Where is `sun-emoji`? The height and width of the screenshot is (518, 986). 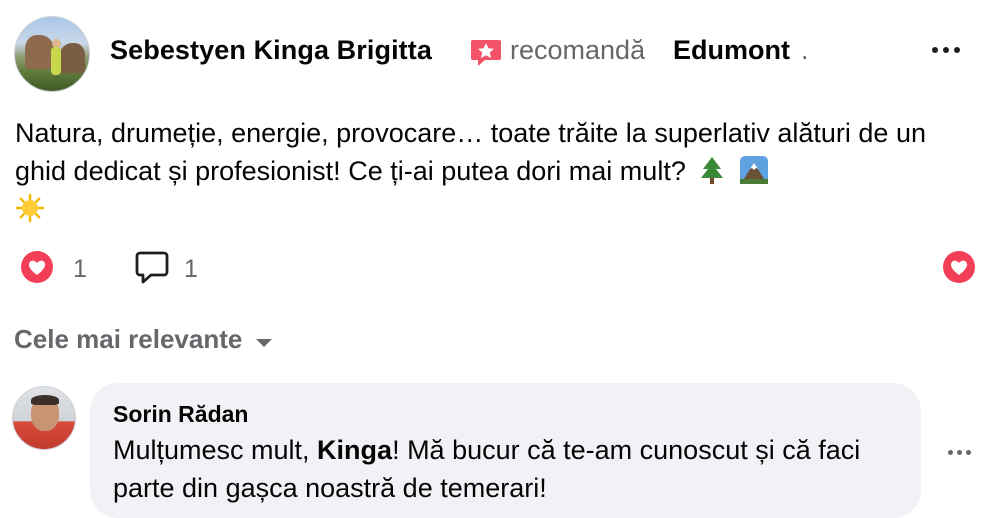 sun-emoji is located at coordinates (30, 208).